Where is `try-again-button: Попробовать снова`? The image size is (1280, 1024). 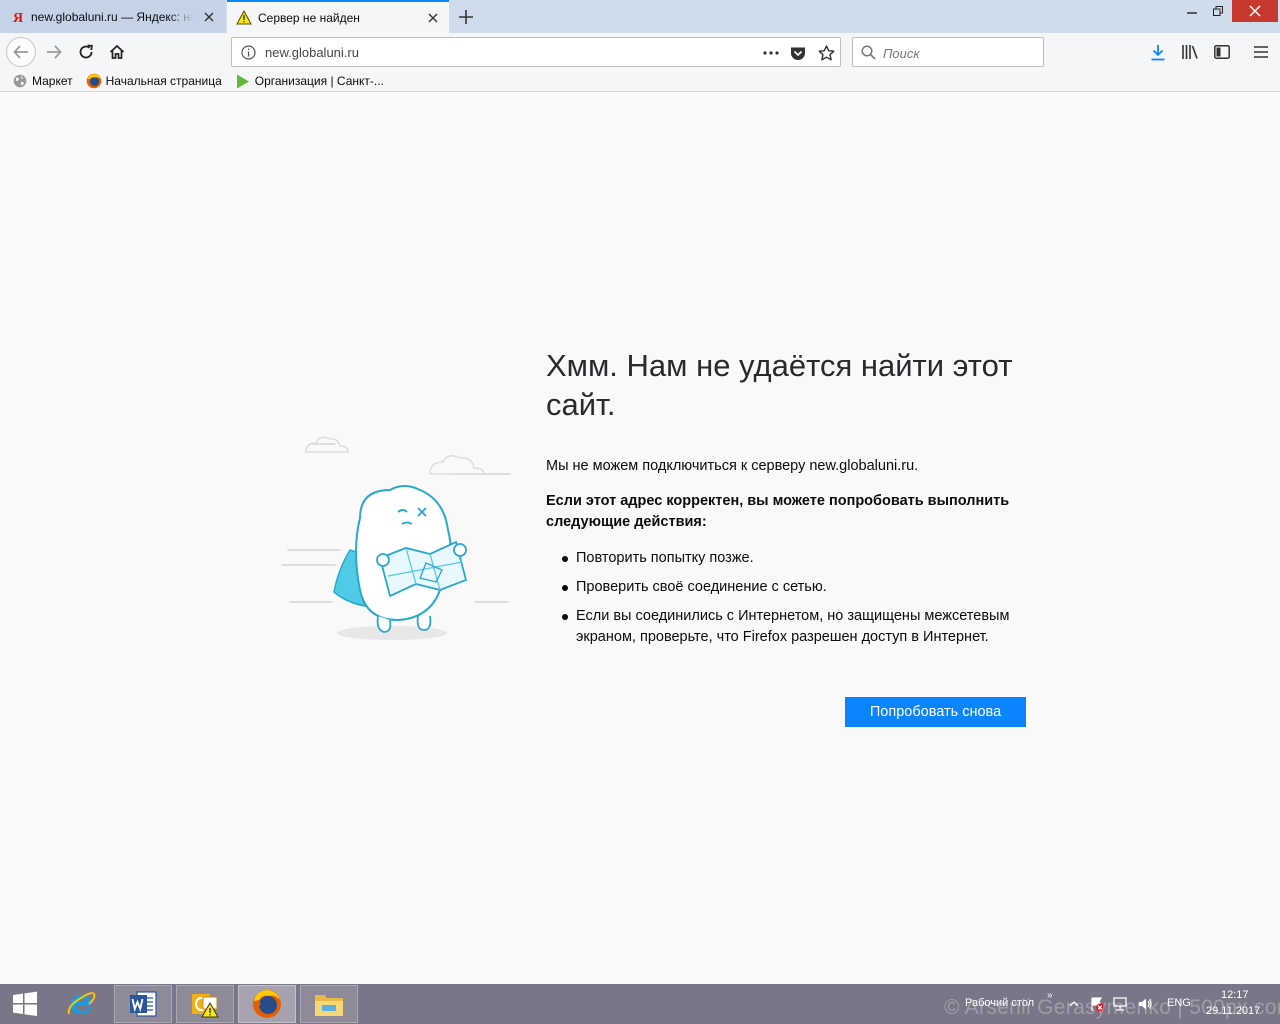 try-again-button: Попробовать снова is located at coordinates (935, 712).